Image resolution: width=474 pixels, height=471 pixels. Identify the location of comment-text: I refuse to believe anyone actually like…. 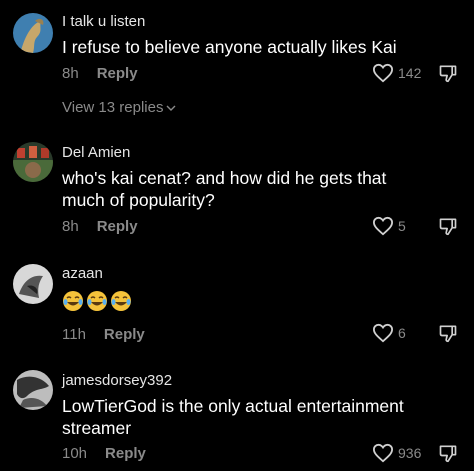
(229, 47).